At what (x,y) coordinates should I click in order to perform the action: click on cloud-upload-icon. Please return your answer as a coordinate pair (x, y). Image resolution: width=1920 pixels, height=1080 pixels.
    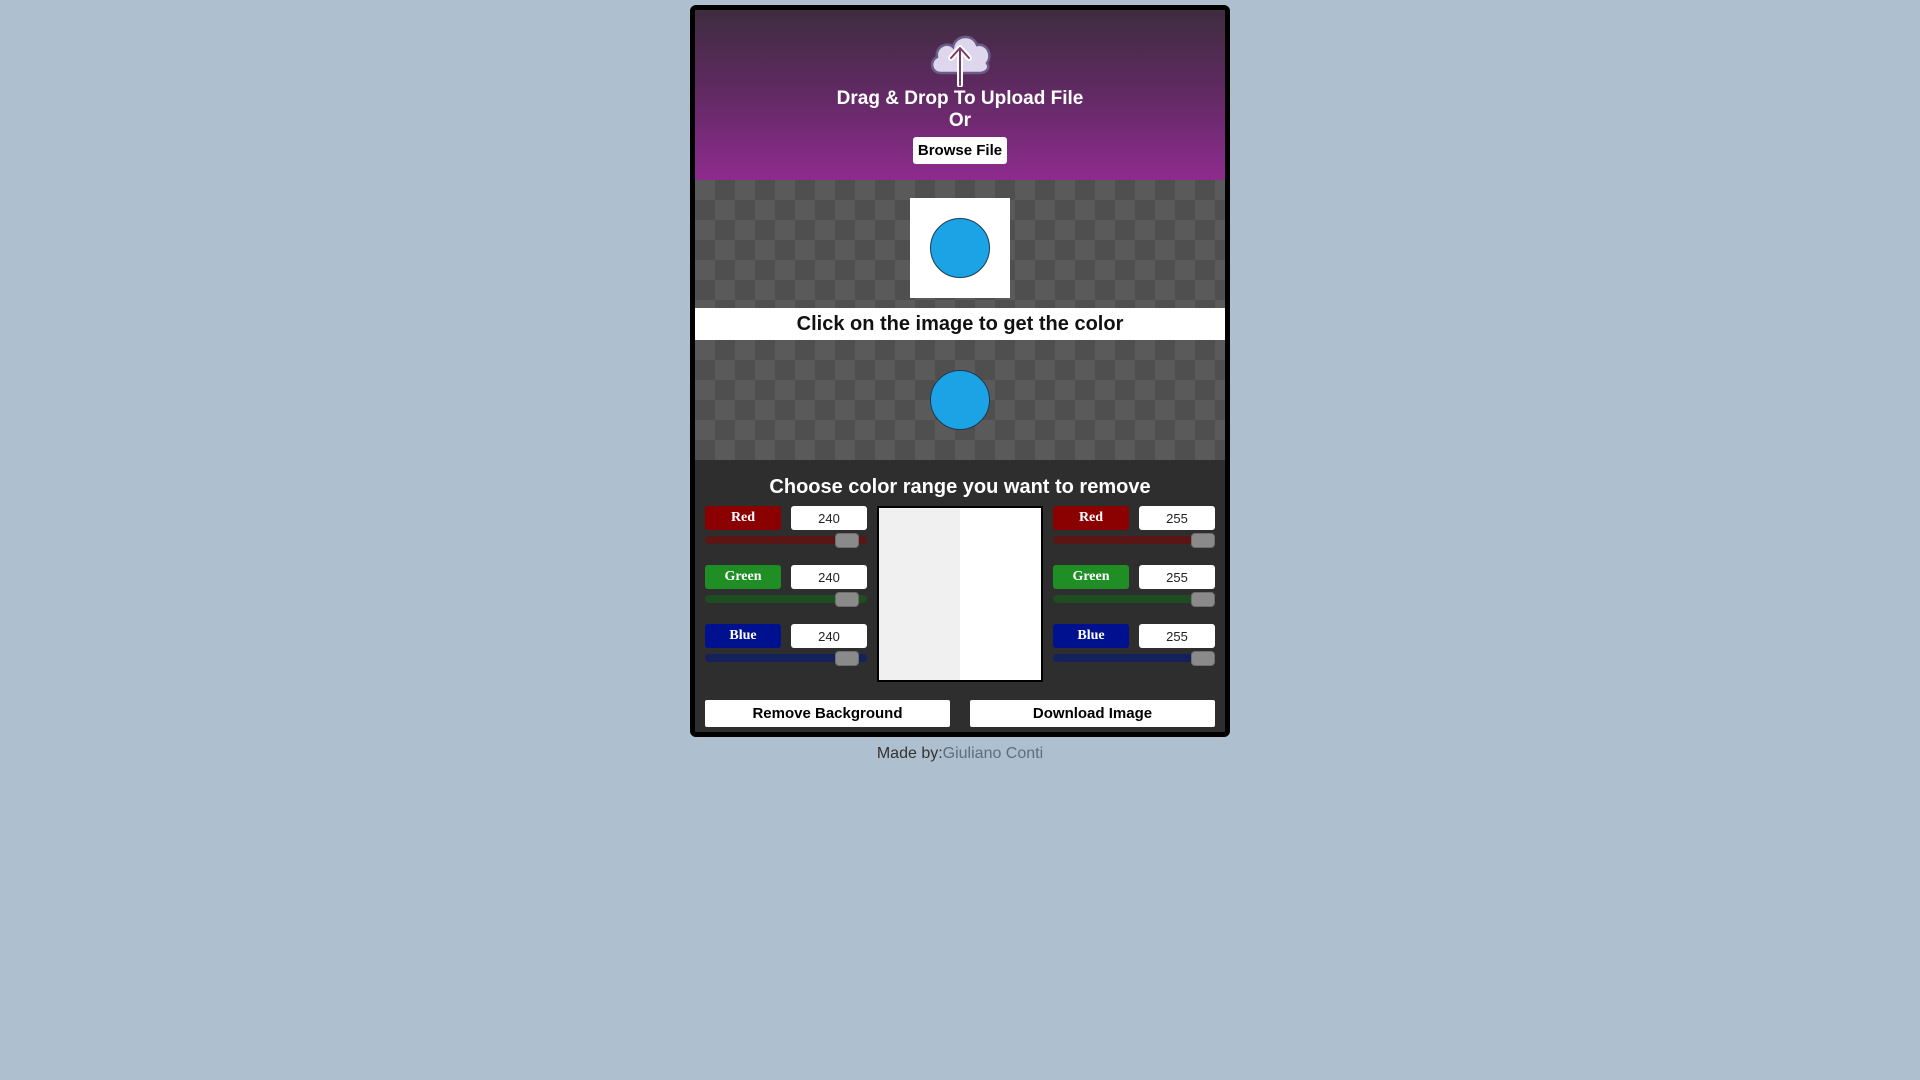
    Looking at the image, I should click on (960, 61).